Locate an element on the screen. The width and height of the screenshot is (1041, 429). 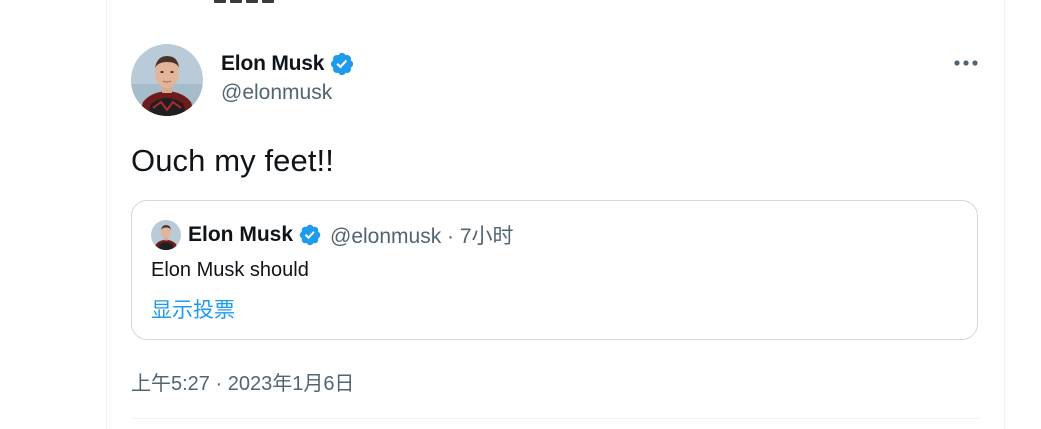
more-options-button is located at coordinates (966, 63).